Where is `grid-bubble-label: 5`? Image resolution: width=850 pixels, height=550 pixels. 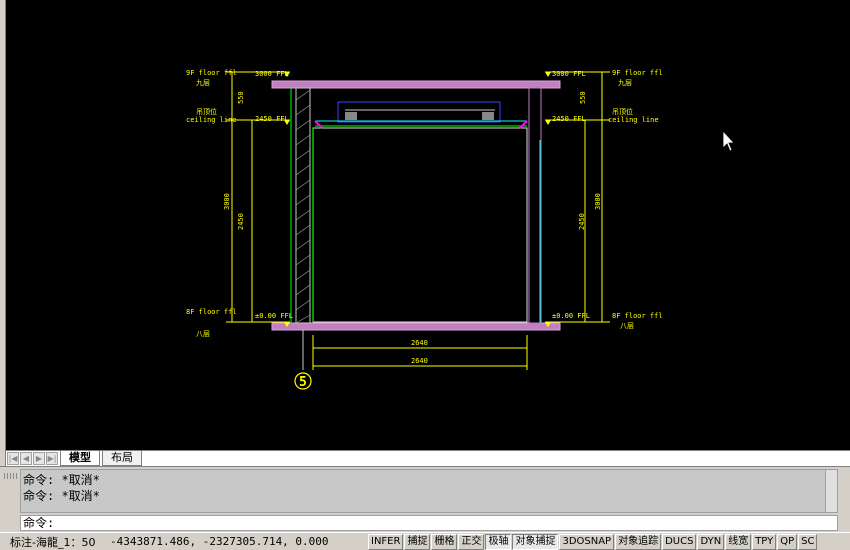
grid-bubble-label: 5 is located at coordinates (303, 382).